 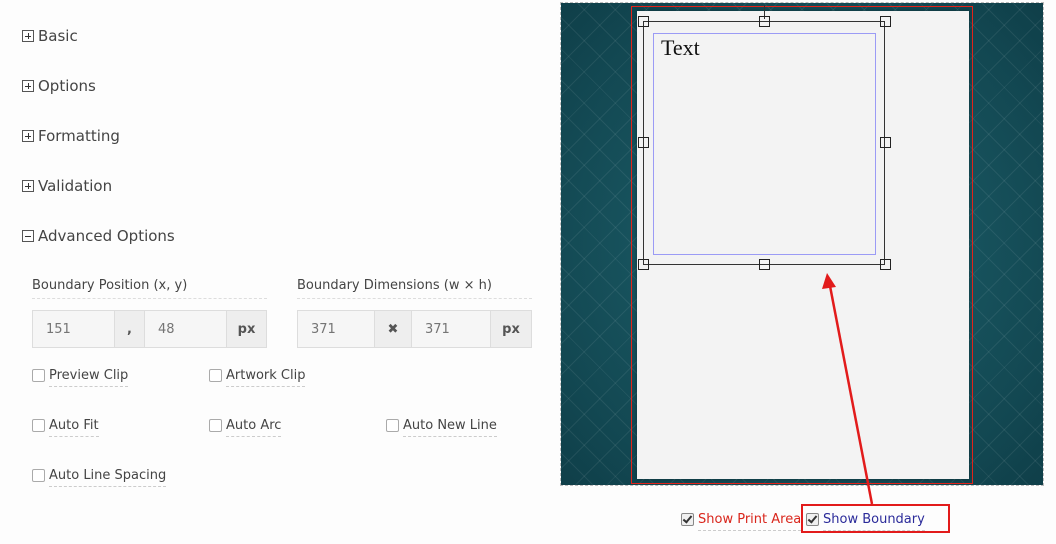 What do you see at coordinates (885, 21) in the screenshot?
I see `resize-handle-top-right` at bounding box center [885, 21].